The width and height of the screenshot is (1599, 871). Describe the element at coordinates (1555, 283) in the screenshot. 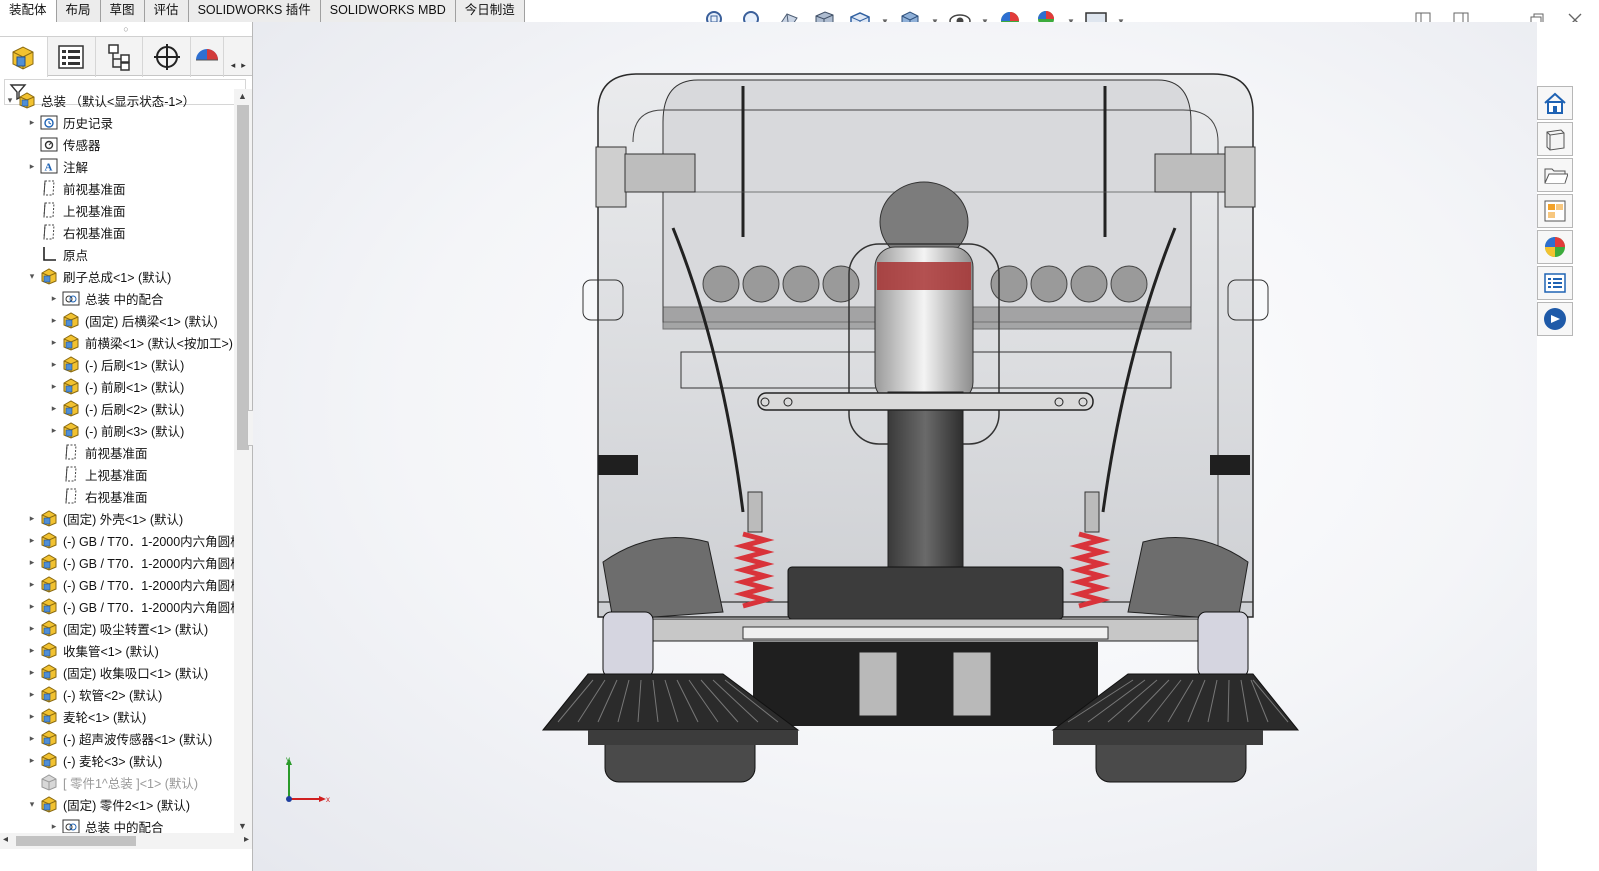

I see `custom-properties-icon` at that location.